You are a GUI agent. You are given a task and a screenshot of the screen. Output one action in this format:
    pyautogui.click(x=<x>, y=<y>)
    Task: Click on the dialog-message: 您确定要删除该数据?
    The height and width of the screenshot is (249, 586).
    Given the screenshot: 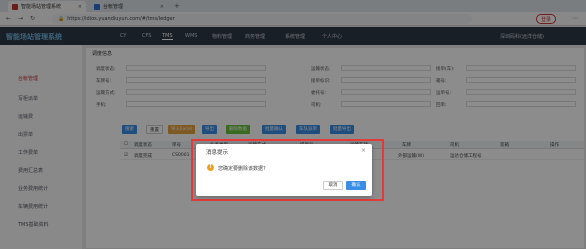 What is the action you would take?
    pyautogui.click(x=242, y=169)
    